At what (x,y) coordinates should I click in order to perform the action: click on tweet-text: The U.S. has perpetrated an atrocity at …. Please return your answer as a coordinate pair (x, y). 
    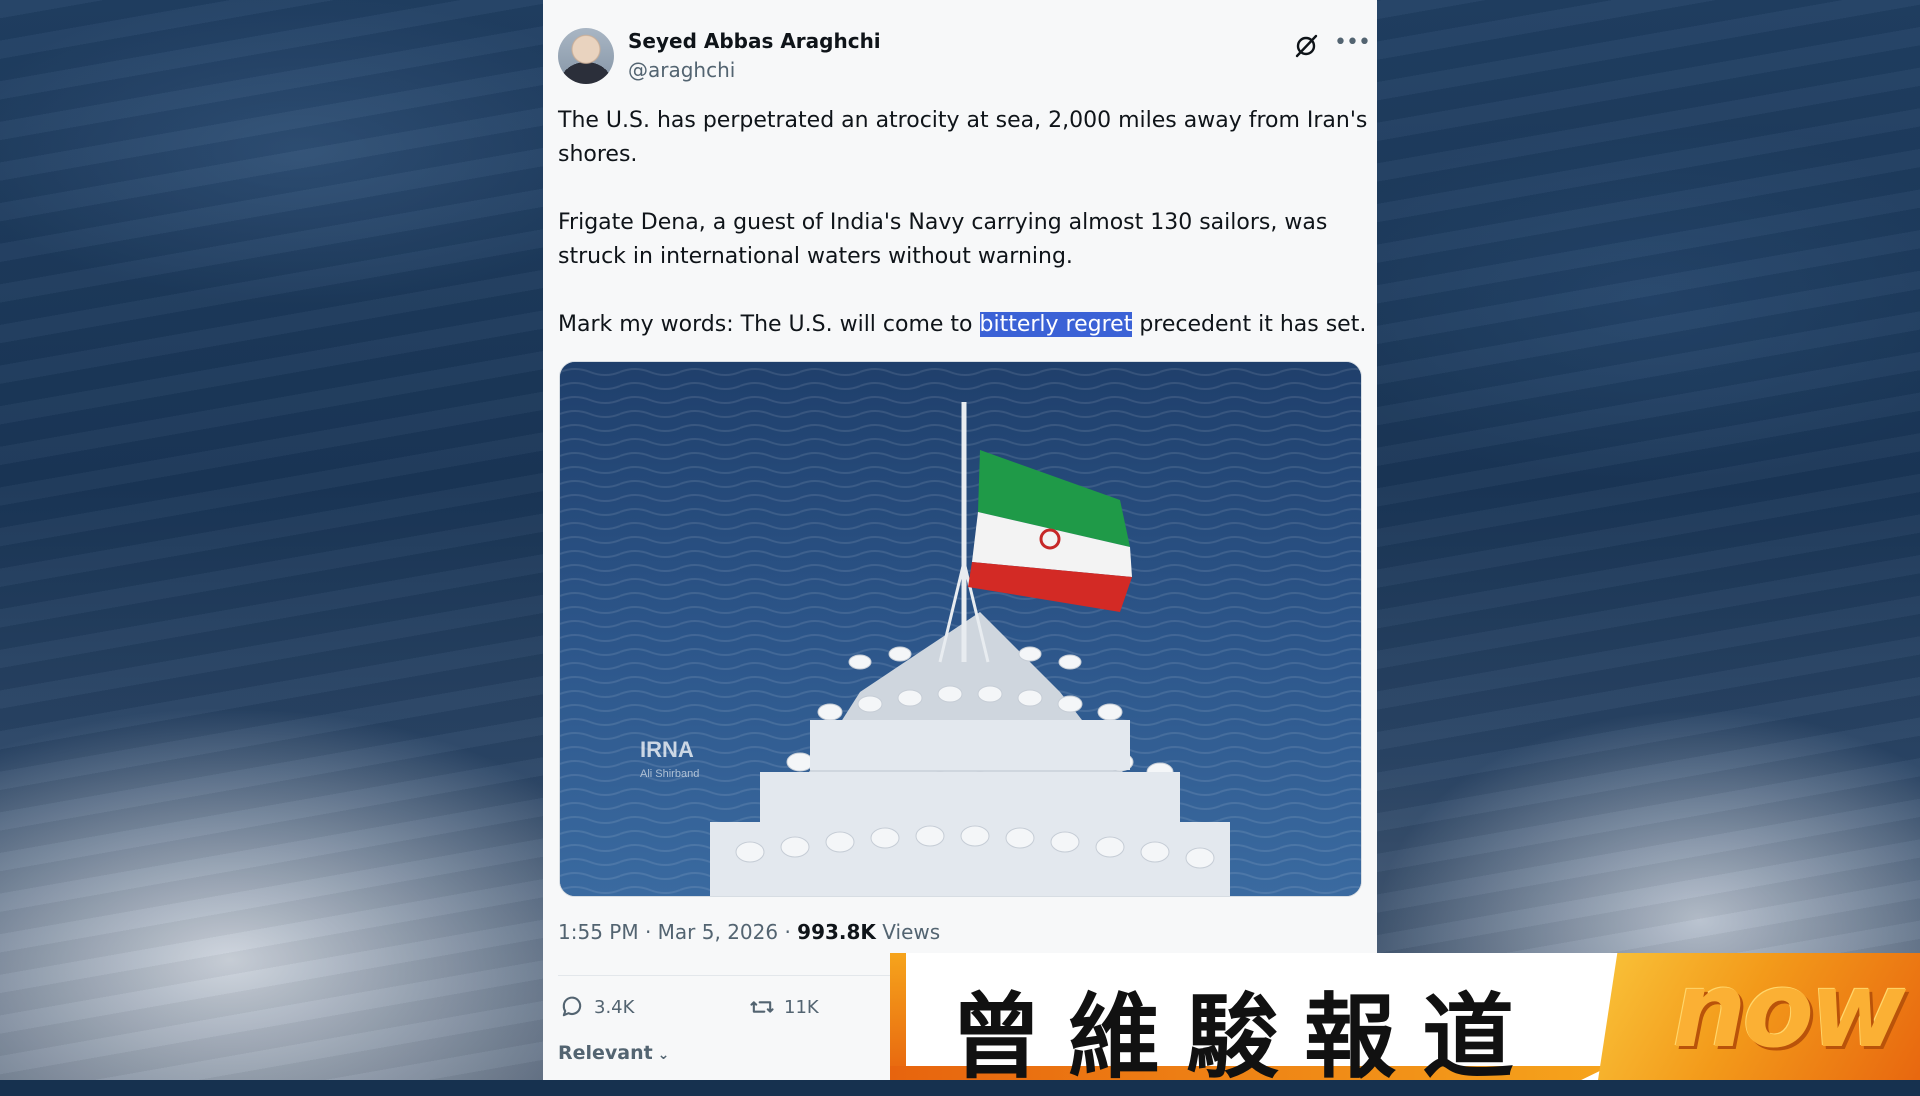
    Looking at the image, I should click on (963, 223).